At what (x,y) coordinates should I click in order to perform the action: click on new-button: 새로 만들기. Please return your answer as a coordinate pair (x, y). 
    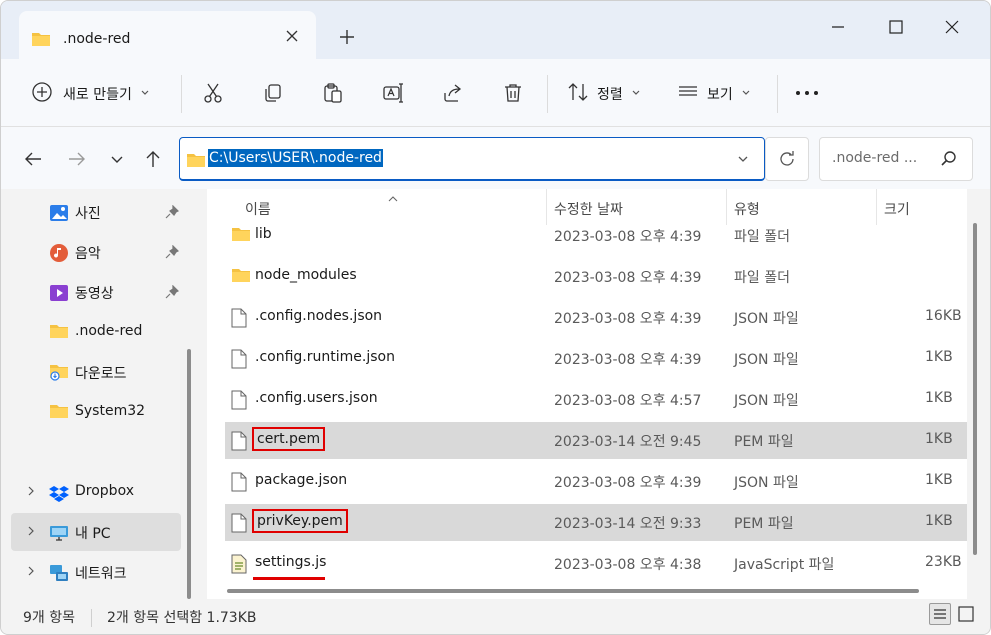
    Looking at the image, I should click on (90, 94).